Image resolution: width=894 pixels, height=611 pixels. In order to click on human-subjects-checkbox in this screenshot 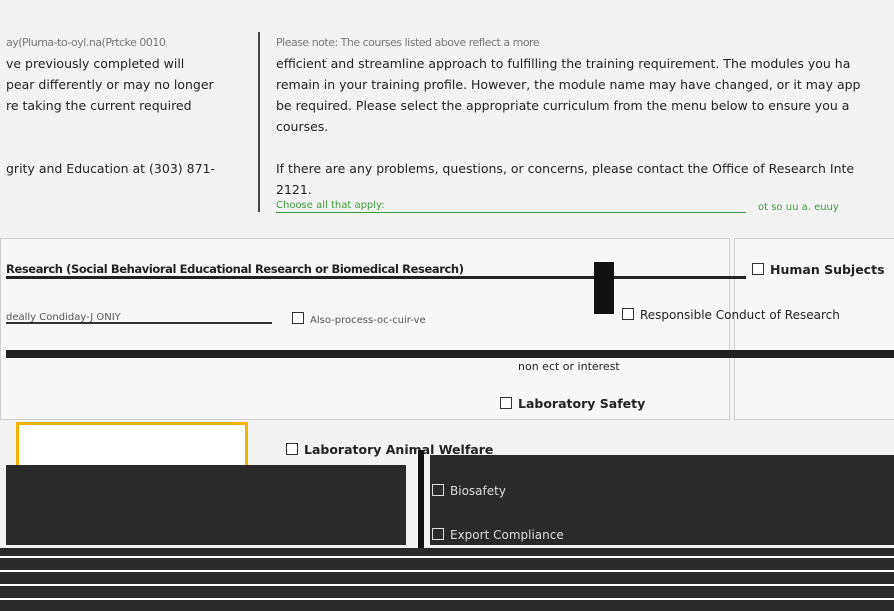, I will do `click(758, 269)`.